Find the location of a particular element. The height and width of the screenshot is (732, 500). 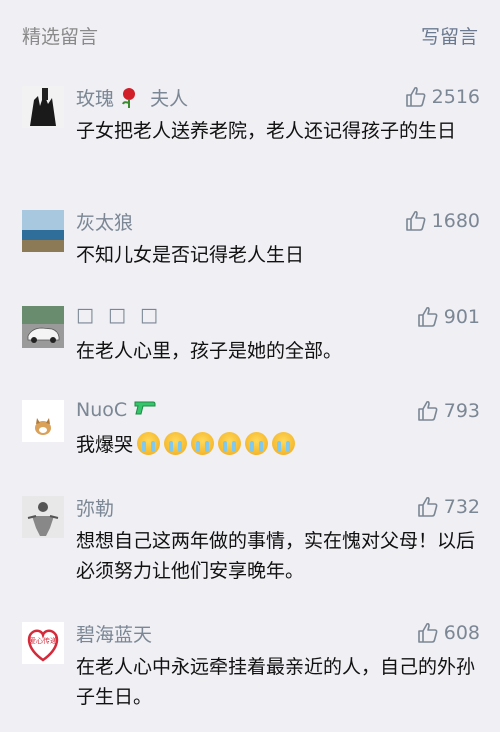

comment-text: 不知儿女是否记得老人生日 is located at coordinates (190, 255).